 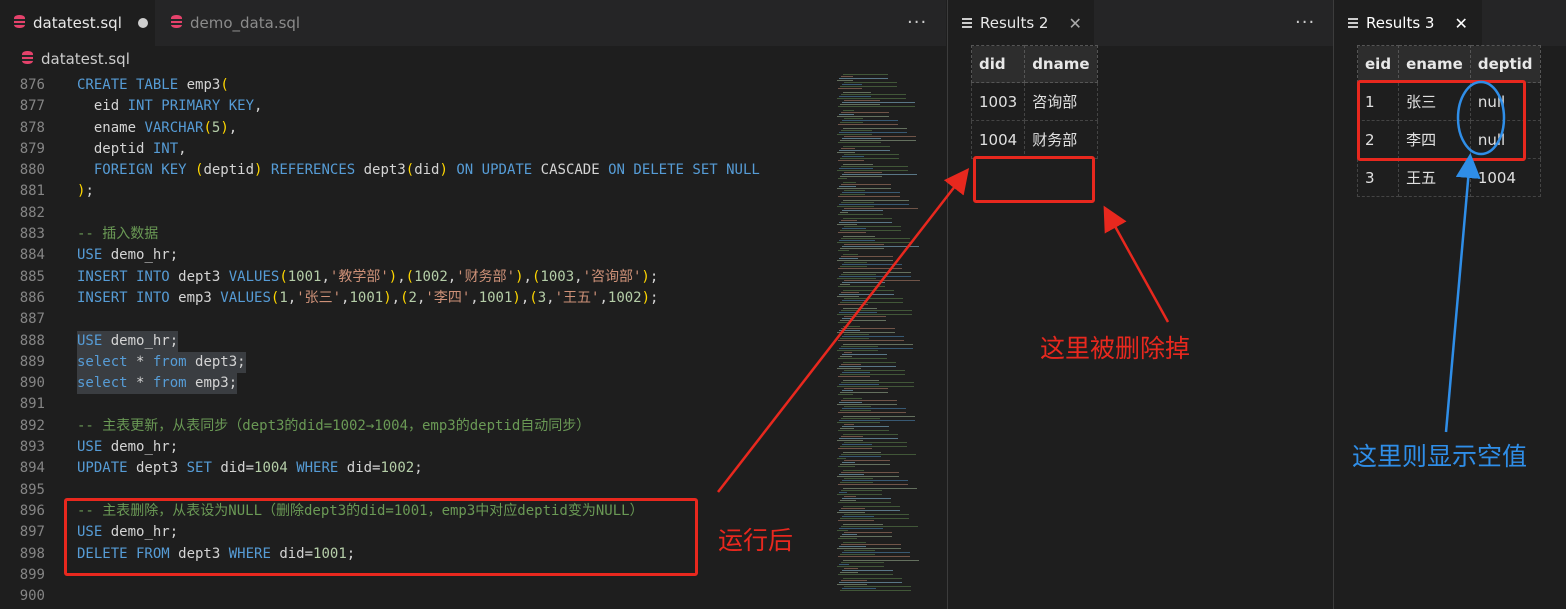 I want to click on deleted-row-highlight, so click(x=1034, y=179).